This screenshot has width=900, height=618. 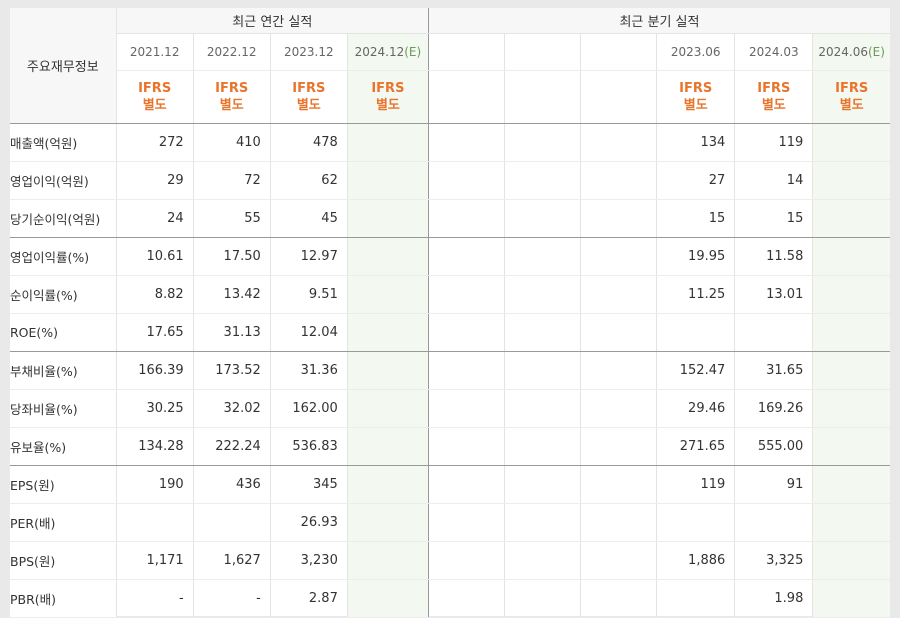 What do you see at coordinates (155, 408) in the screenshot?
I see `annual-value-cell: 30.25` at bounding box center [155, 408].